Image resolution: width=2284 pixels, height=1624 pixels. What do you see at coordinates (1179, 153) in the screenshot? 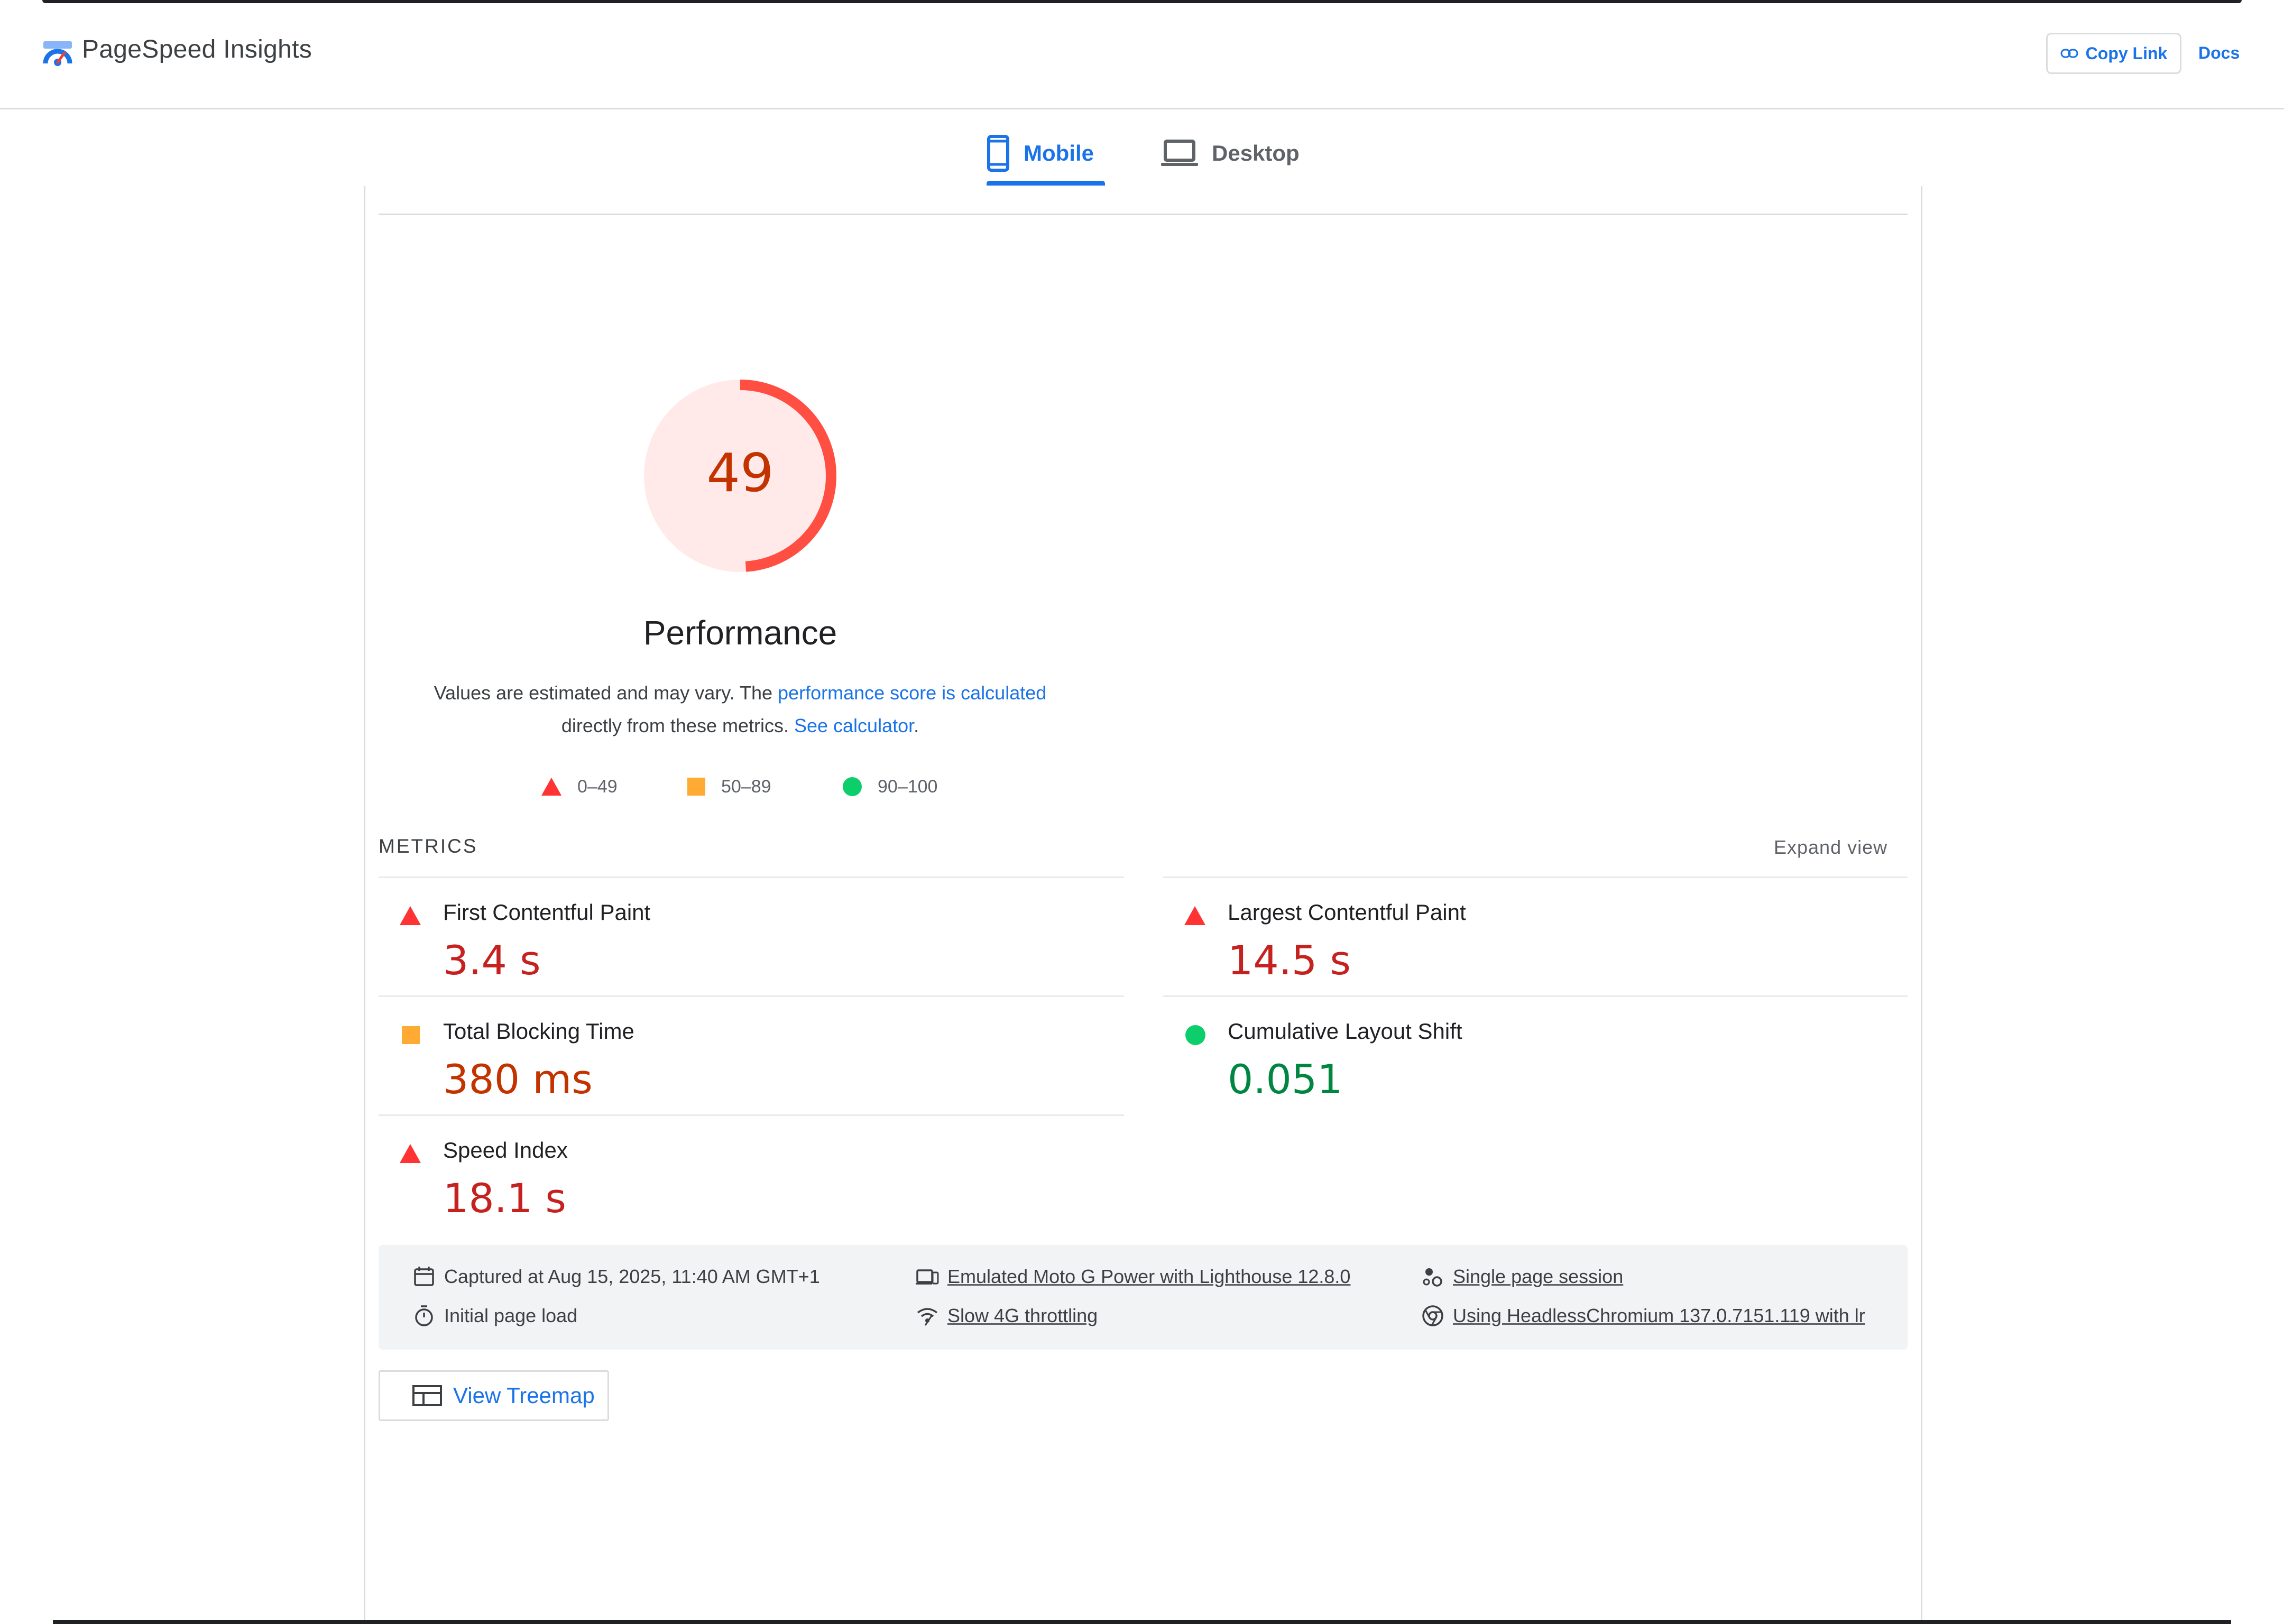
I see `laptop-icon` at bounding box center [1179, 153].